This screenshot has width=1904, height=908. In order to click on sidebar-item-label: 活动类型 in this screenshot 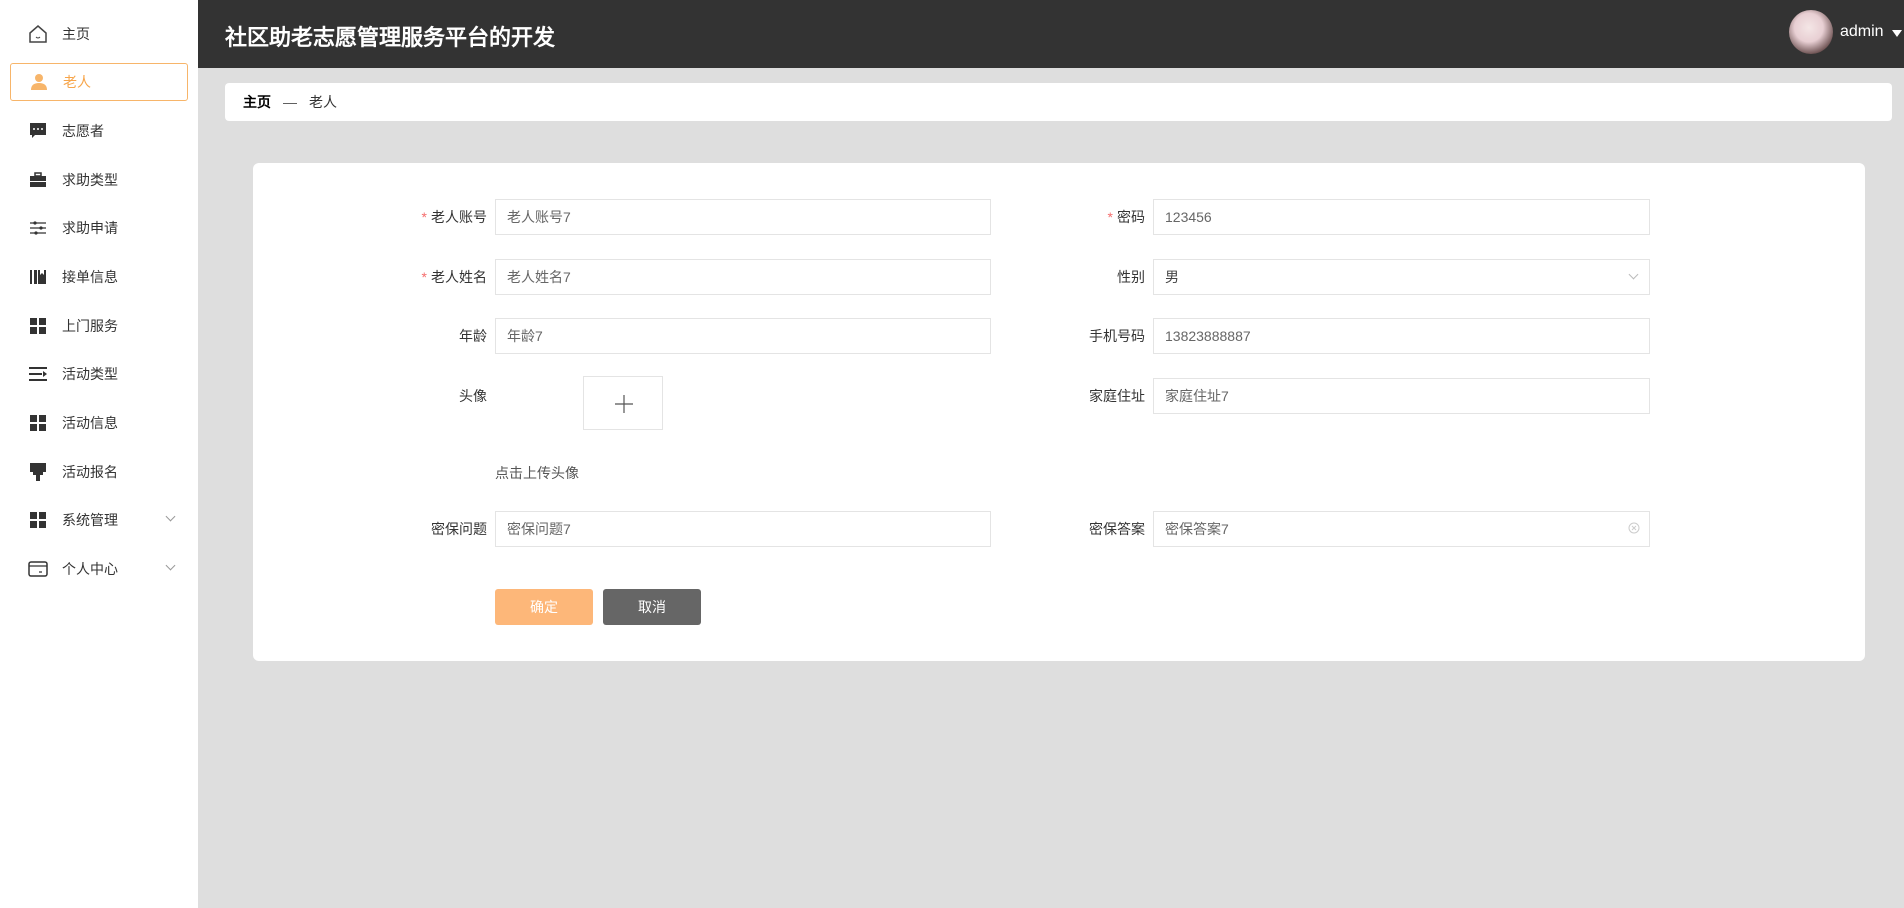, I will do `click(90, 374)`.